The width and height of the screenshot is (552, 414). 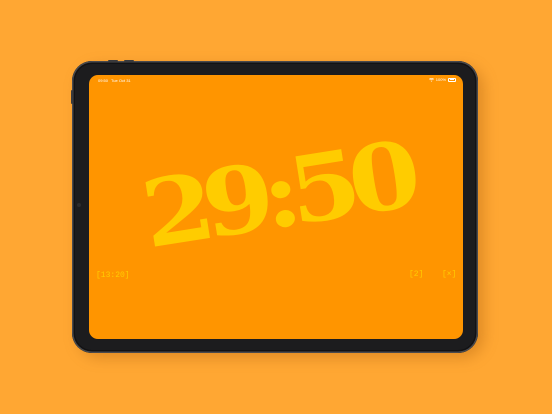 What do you see at coordinates (452, 79) in the screenshot?
I see `battery-icon` at bounding box center [452, 79].